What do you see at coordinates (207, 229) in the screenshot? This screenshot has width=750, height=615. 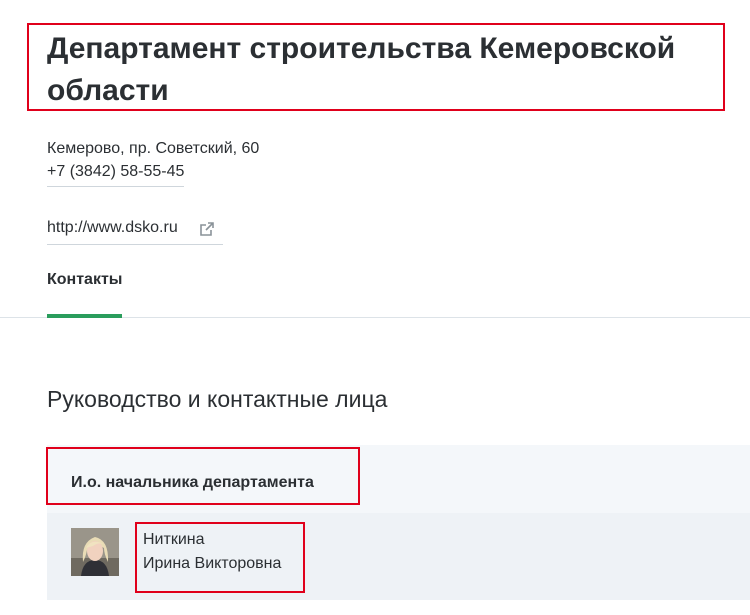 I see `external-link-icon` at bounding box center [207, 229].